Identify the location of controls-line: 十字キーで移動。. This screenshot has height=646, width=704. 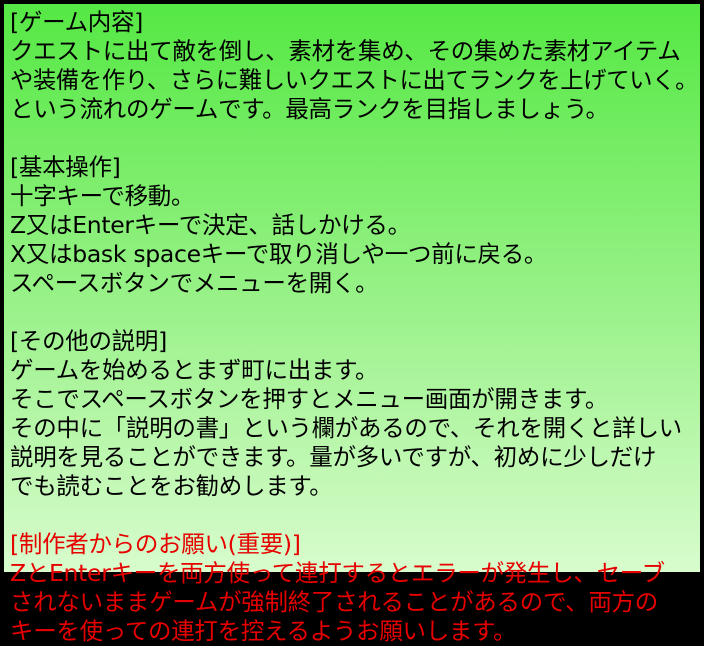
(102, 196).